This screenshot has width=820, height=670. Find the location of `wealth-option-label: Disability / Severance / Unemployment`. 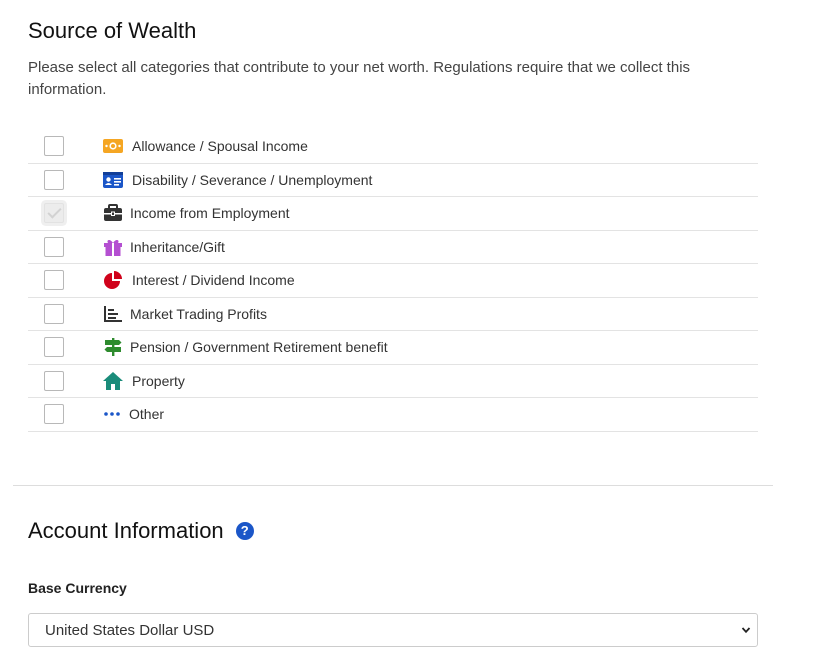

wealth-option-label: Disability / Severance / Unemployment is located at coordinates (252, 179).